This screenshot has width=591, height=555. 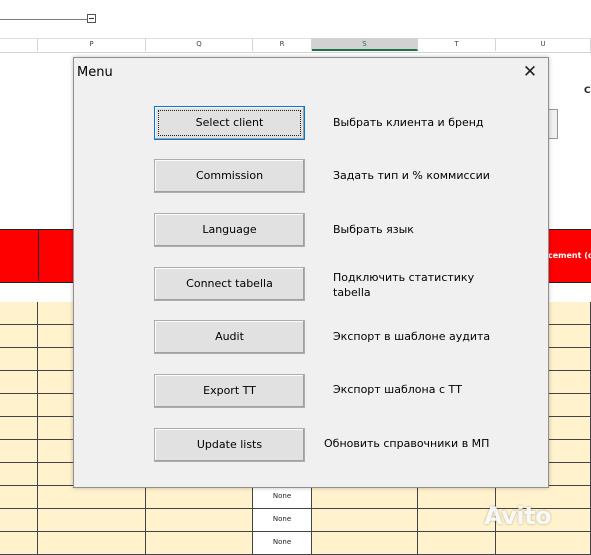 I want to click on dialog-title: Menu, so click(x=95, y=72).